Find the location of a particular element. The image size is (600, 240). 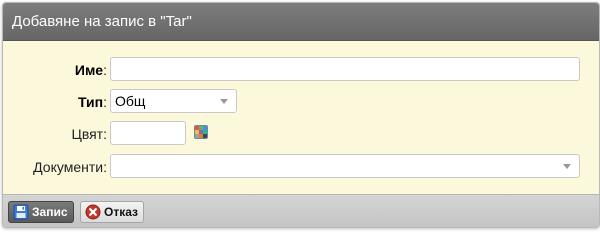

color-row: Цвят: is located at coordinates (301, 134).